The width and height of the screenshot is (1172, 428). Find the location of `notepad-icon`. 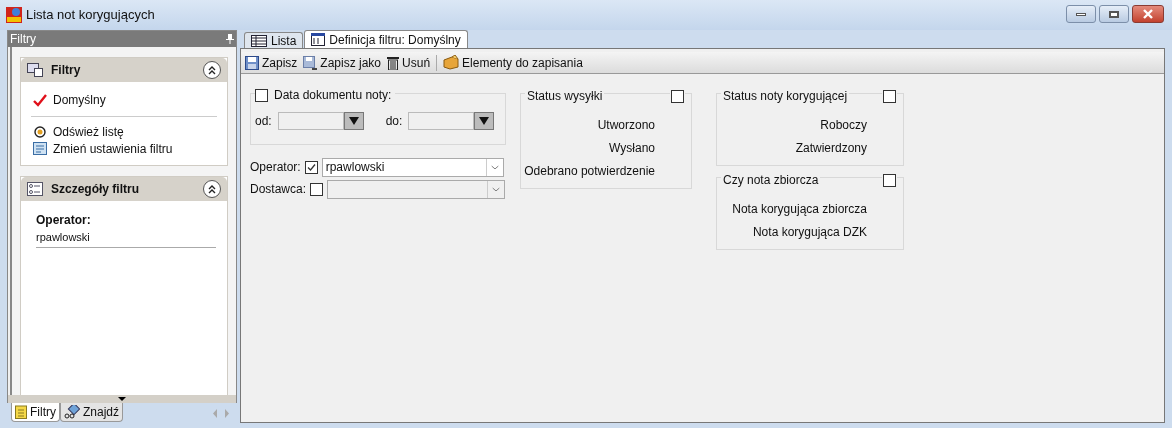

notepad-icon is located at coordinates (21, 412).